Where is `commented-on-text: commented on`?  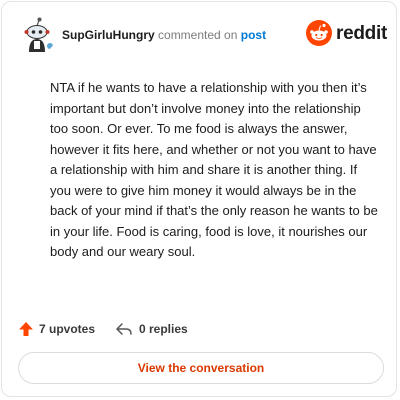
commented-on-text: commented on is located at coordinates (198, 35).